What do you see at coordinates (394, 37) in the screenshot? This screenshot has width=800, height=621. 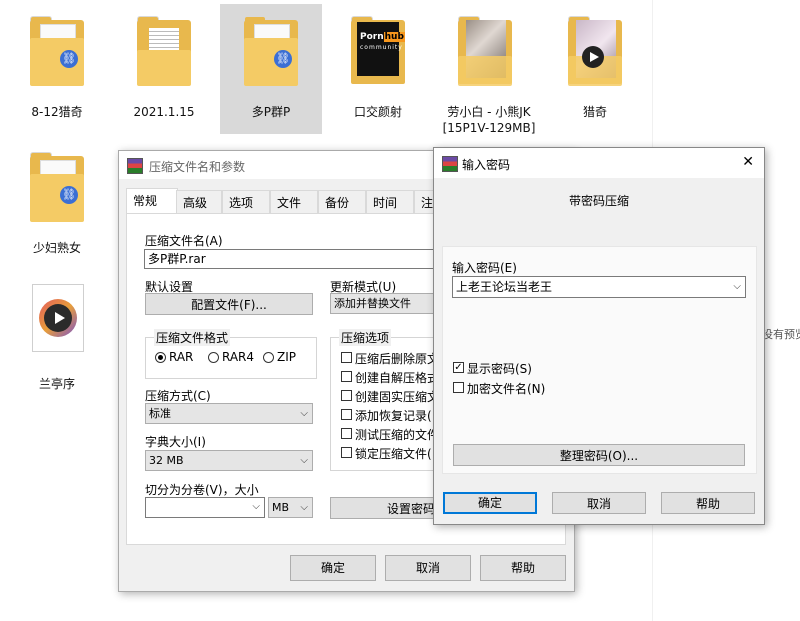 I see `thumb-hub-text: hub` at bounding box center [394, 37].